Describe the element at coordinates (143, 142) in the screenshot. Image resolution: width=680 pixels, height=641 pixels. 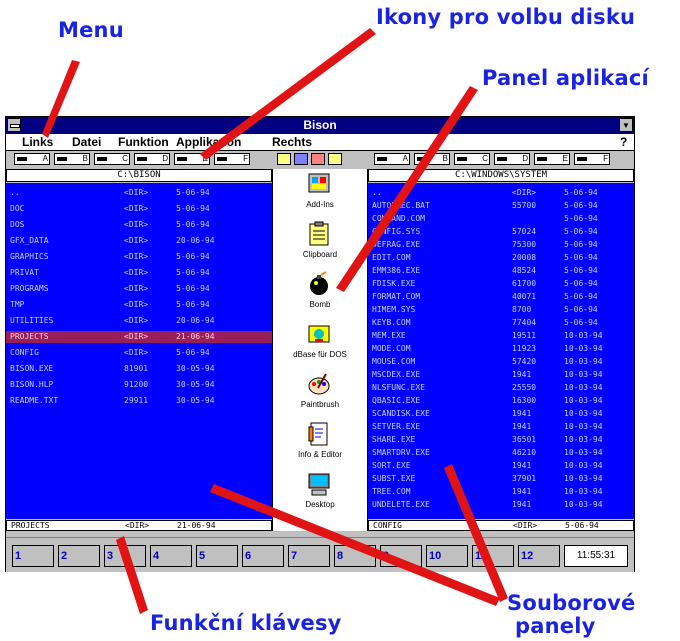
I see `menu-funktion: Funktion` at that location.